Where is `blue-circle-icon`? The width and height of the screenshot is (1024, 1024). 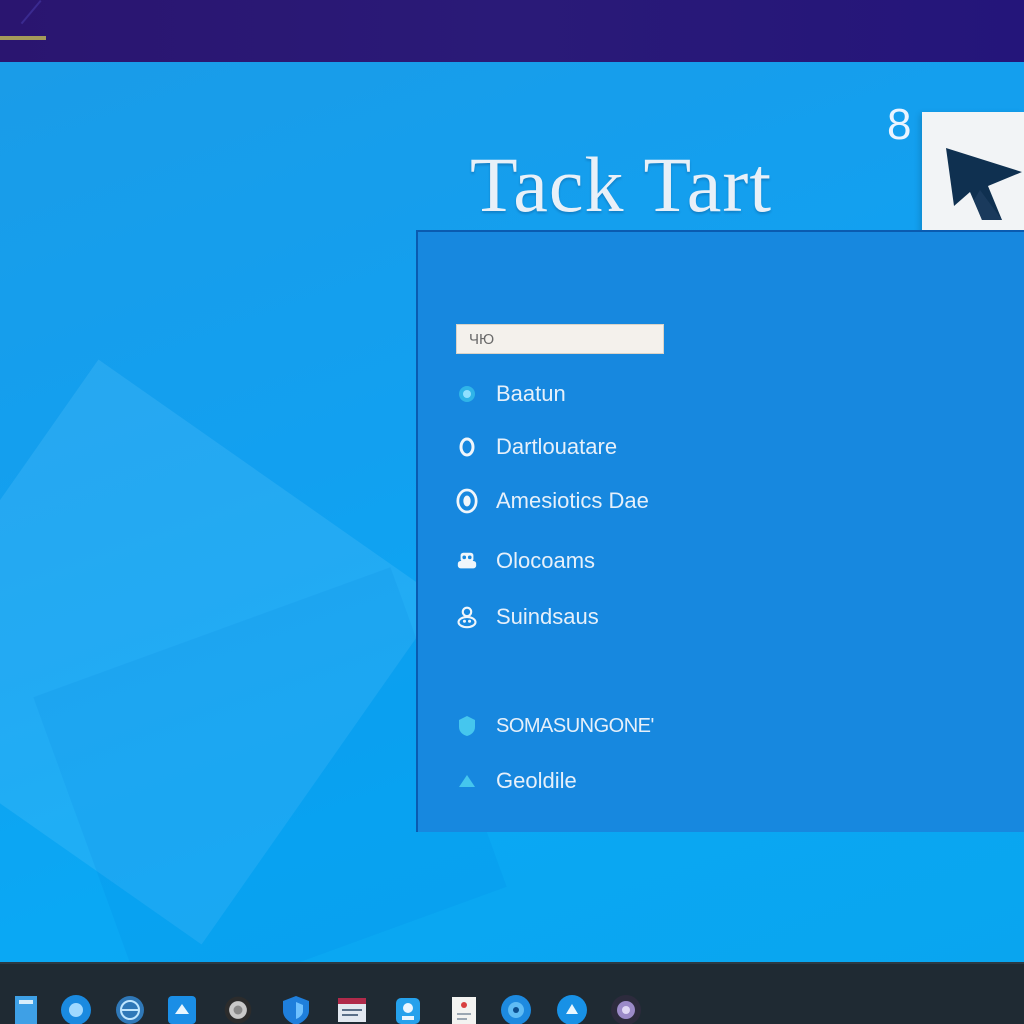
blue-circle-icon is located at coordinates (76, 1009).